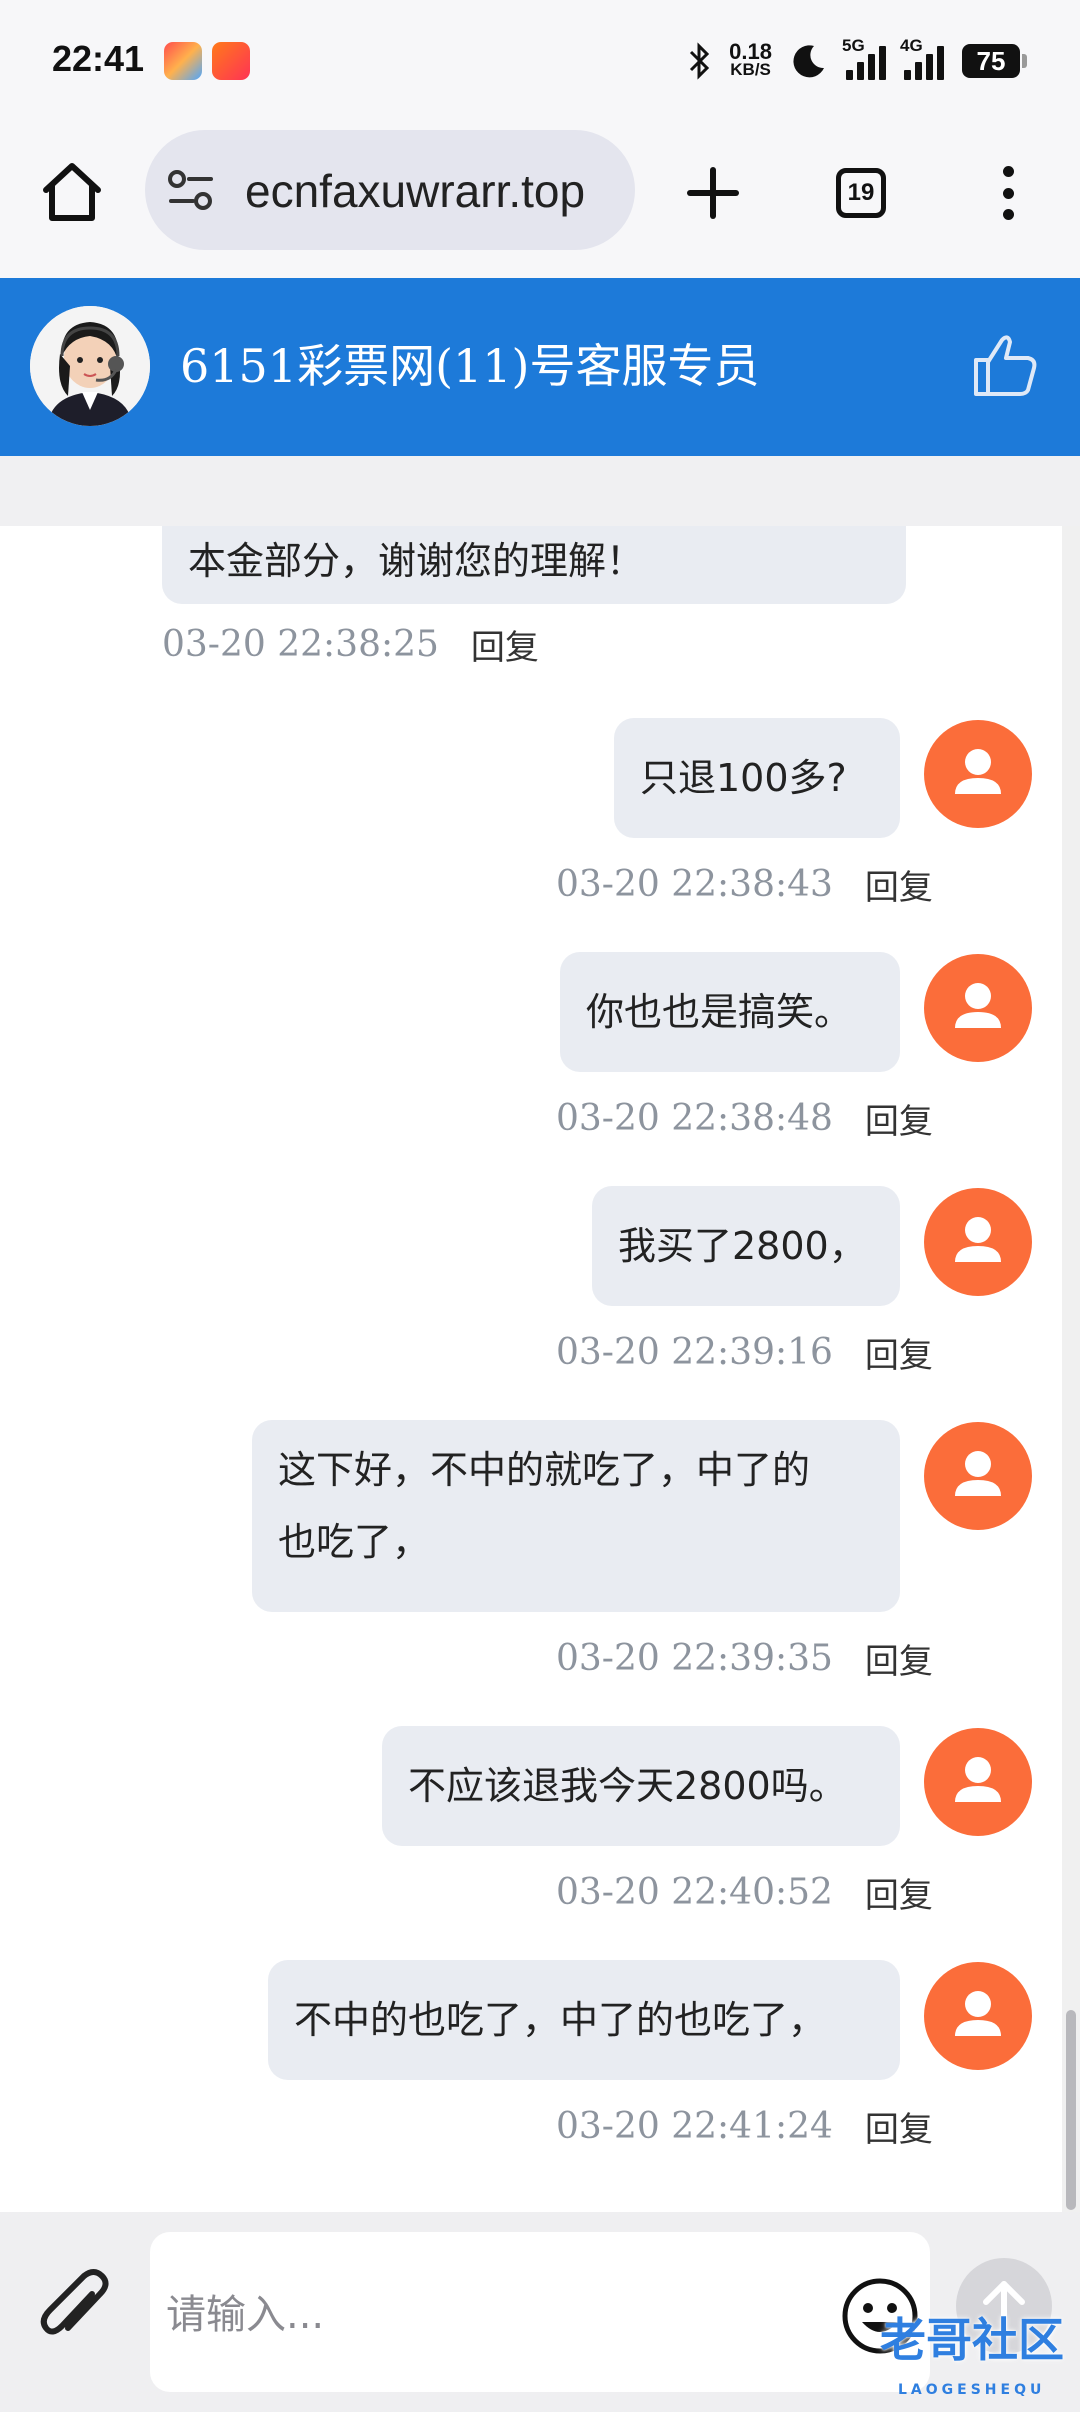  I want to click on status-time: 22:41, so click(98, 58).